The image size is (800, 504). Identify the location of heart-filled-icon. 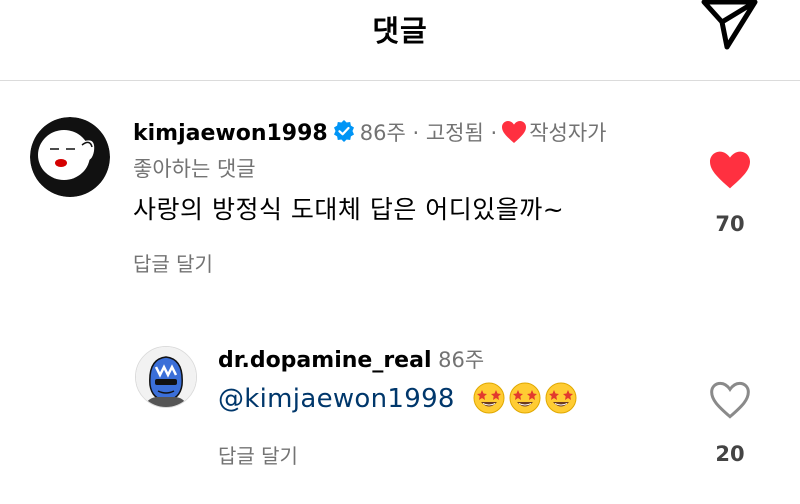
(730, 170).